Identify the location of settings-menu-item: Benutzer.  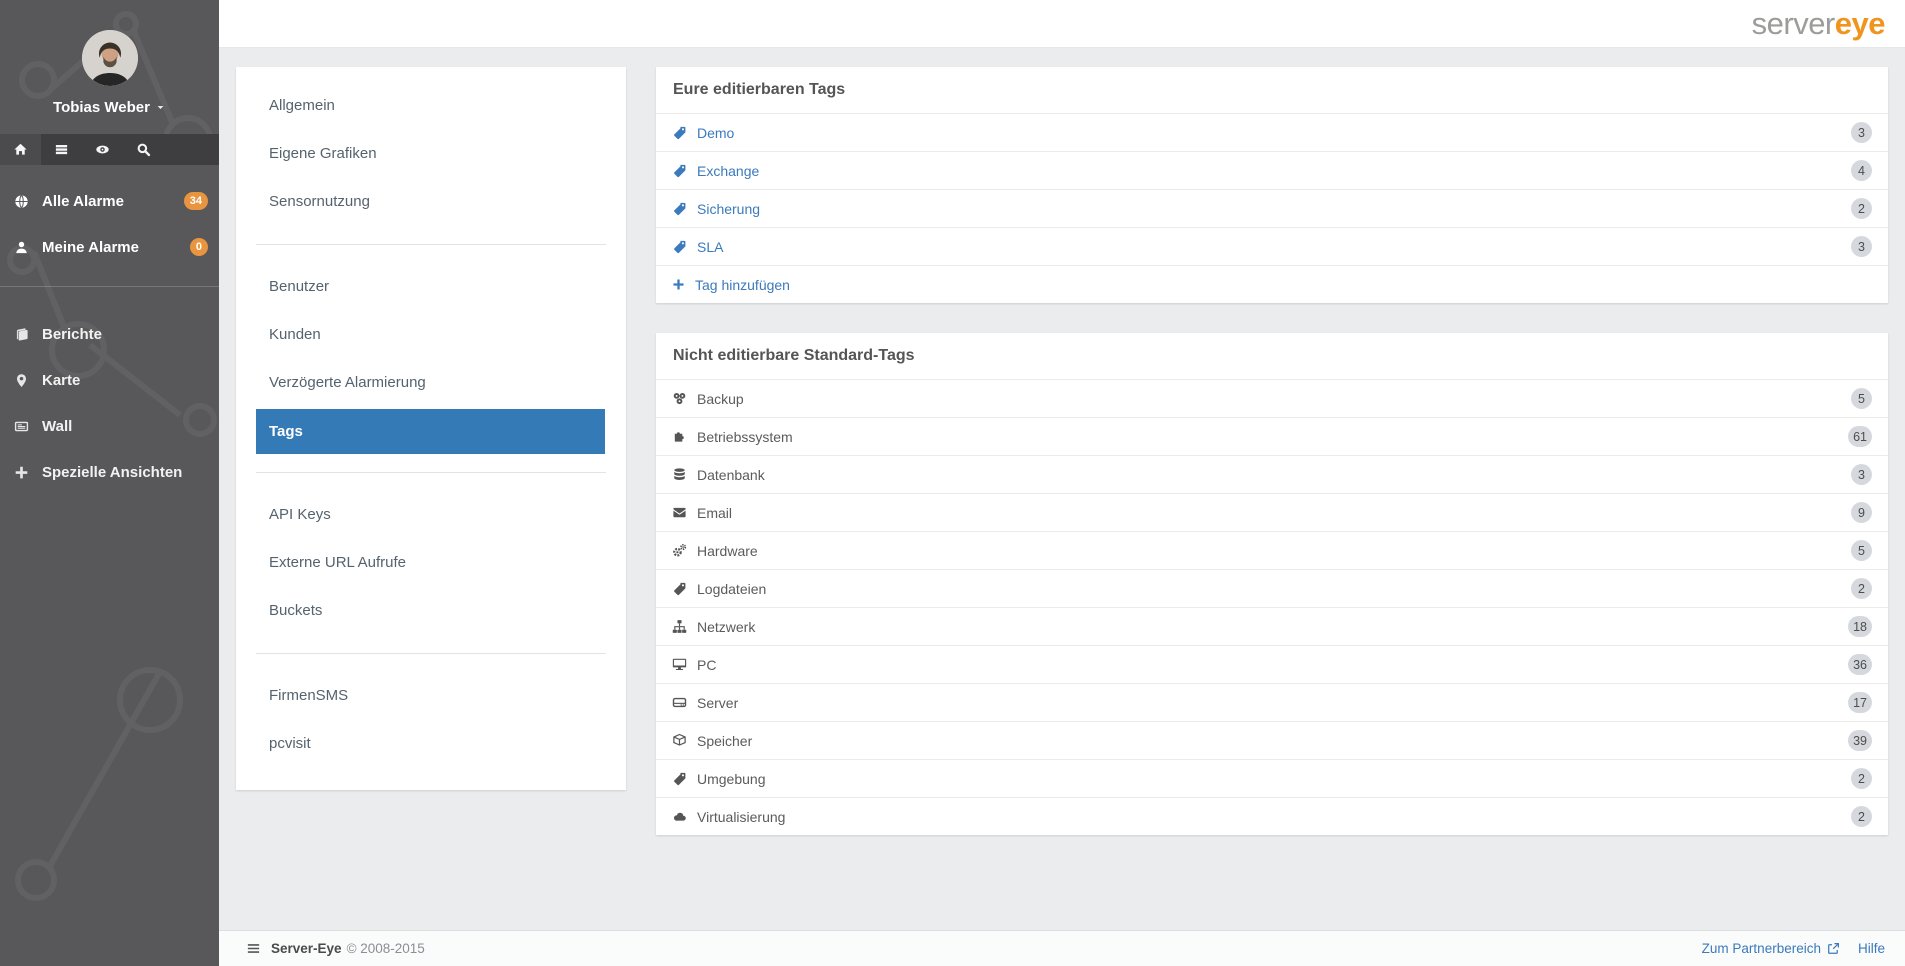
(431, 287).